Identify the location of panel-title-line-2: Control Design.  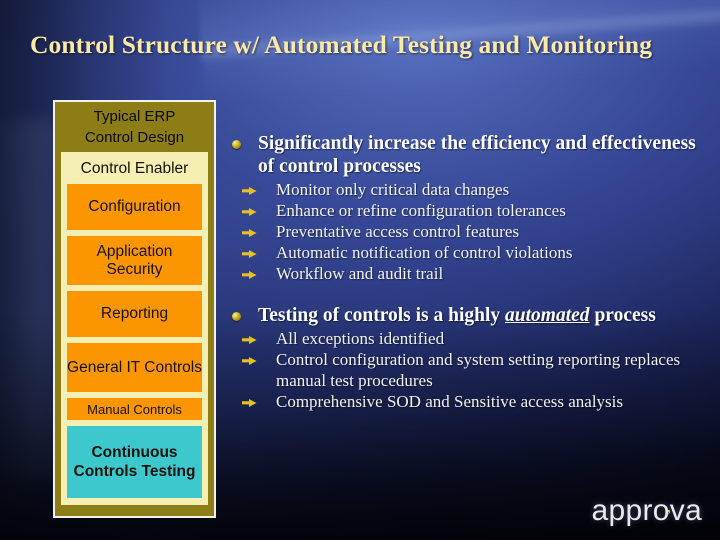
(134, 137).